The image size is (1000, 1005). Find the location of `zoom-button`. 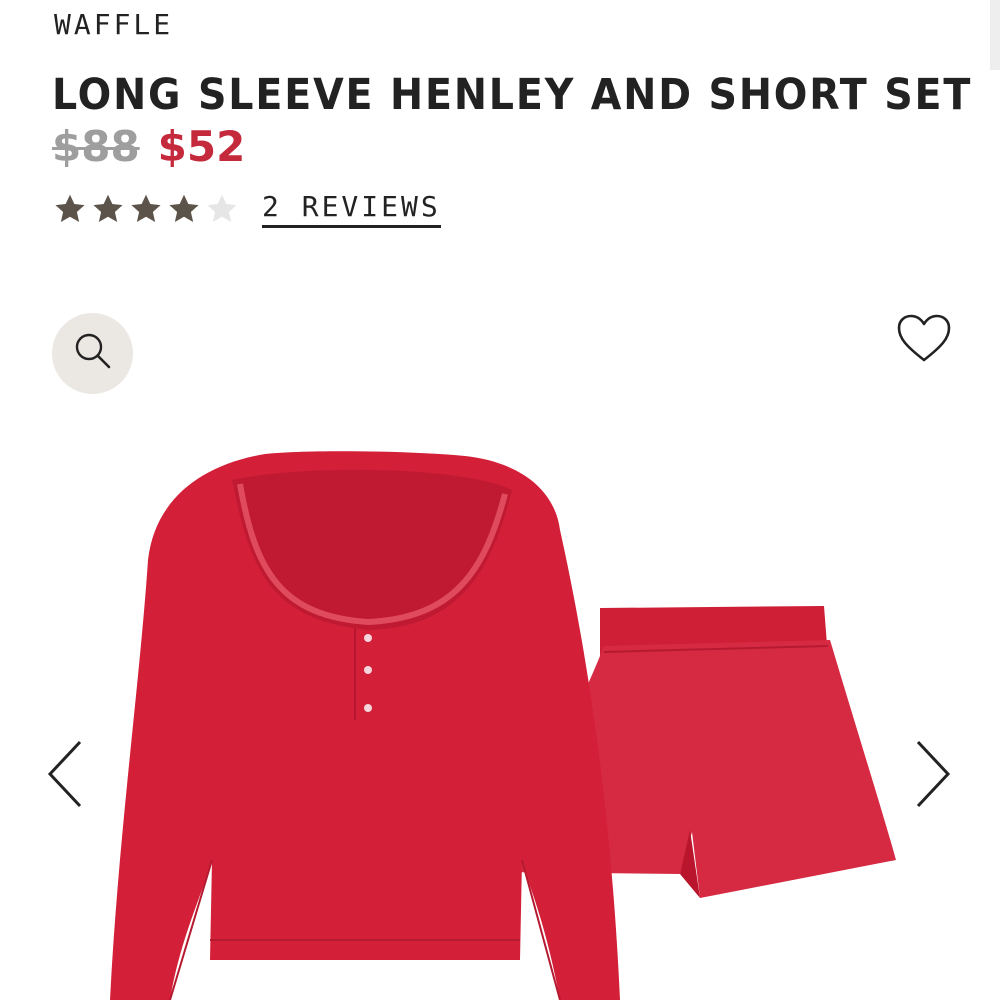

zoom-button is located at coordinates (92, 353).